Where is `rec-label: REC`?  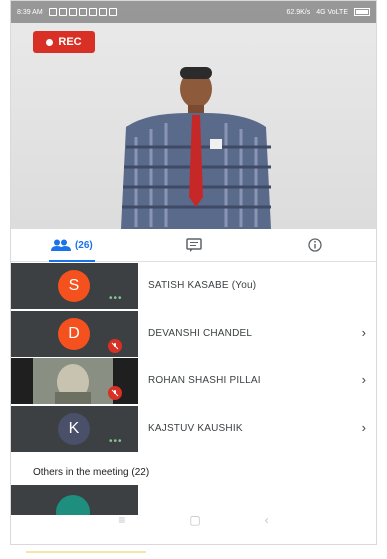
rec-label: REC is located at coordinates (70, 42).